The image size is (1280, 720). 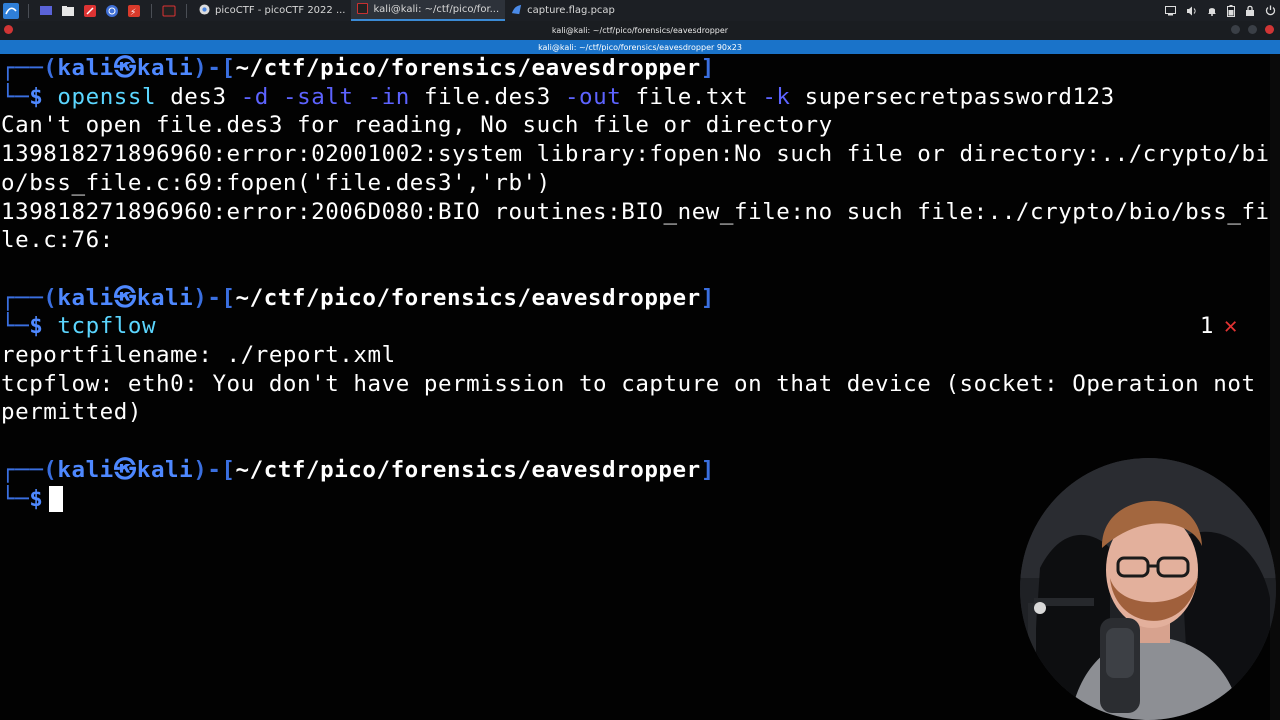 I want to click on bell-icon, so click(x=1212, y=10).